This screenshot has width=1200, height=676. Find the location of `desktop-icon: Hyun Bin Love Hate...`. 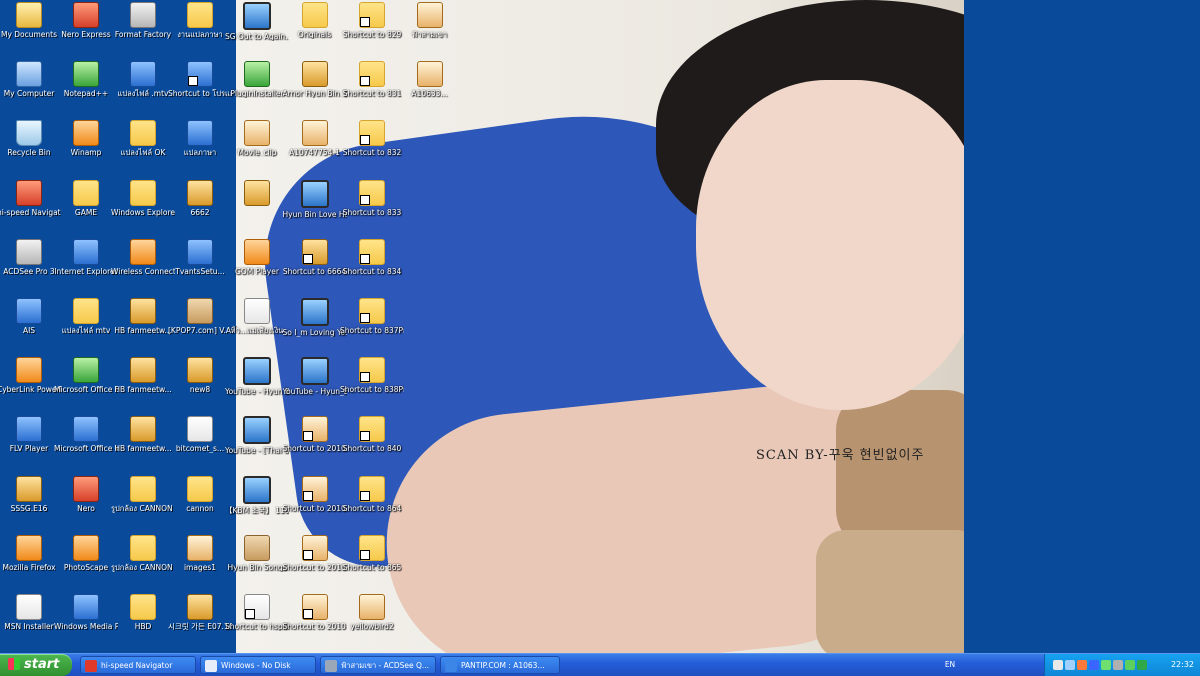

desktop-icon: Hyun Bin Love Hate... is located at coordinates (315, 208).